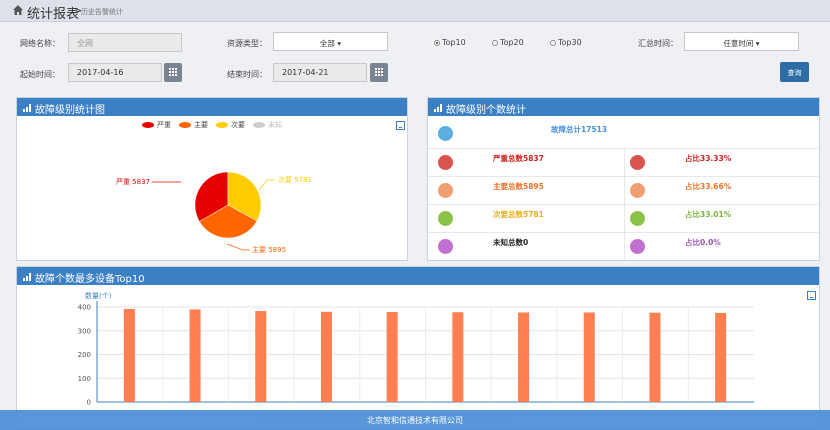 The height and width of the screenshot is (430, 830). Describe the element at coordinates (247, 74) in the screenshot. I see `end-time-label: 结束时间：` at that location.